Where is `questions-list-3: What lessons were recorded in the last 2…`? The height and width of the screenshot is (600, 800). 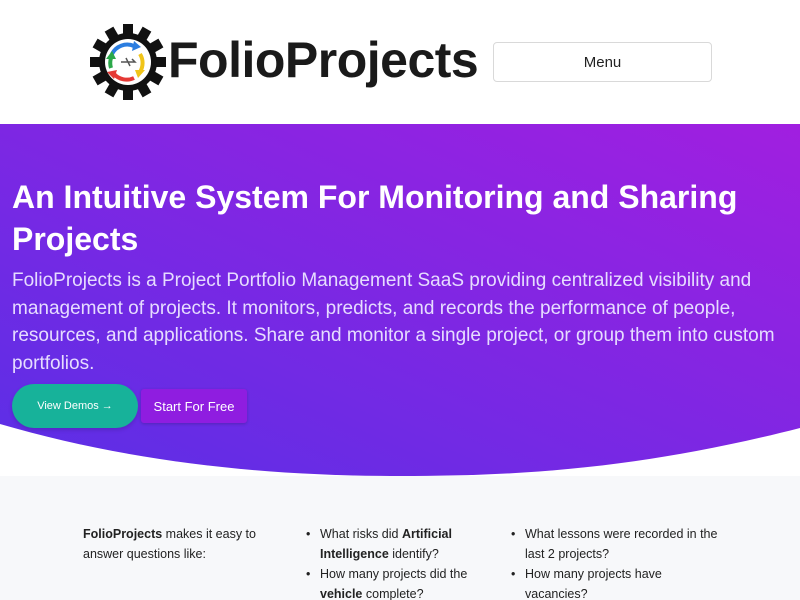
questions-list-3: What lessons were recorded in the last 2… is located at coordinates (616, 562).